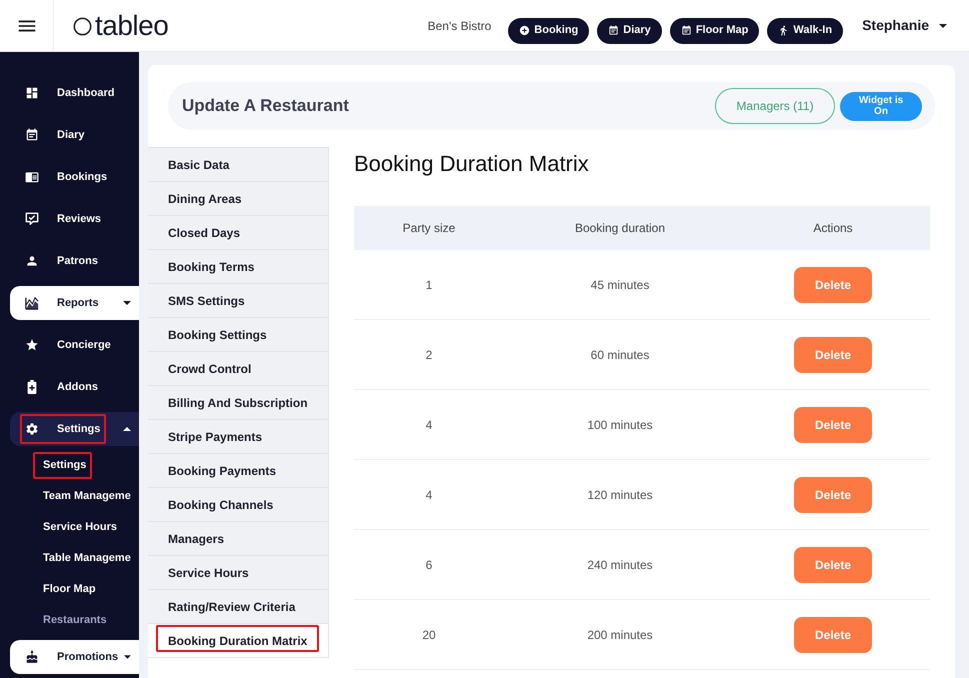 This screenshot has height=678, width=969. I want to click on chat-check-icon, so click(32, 219).